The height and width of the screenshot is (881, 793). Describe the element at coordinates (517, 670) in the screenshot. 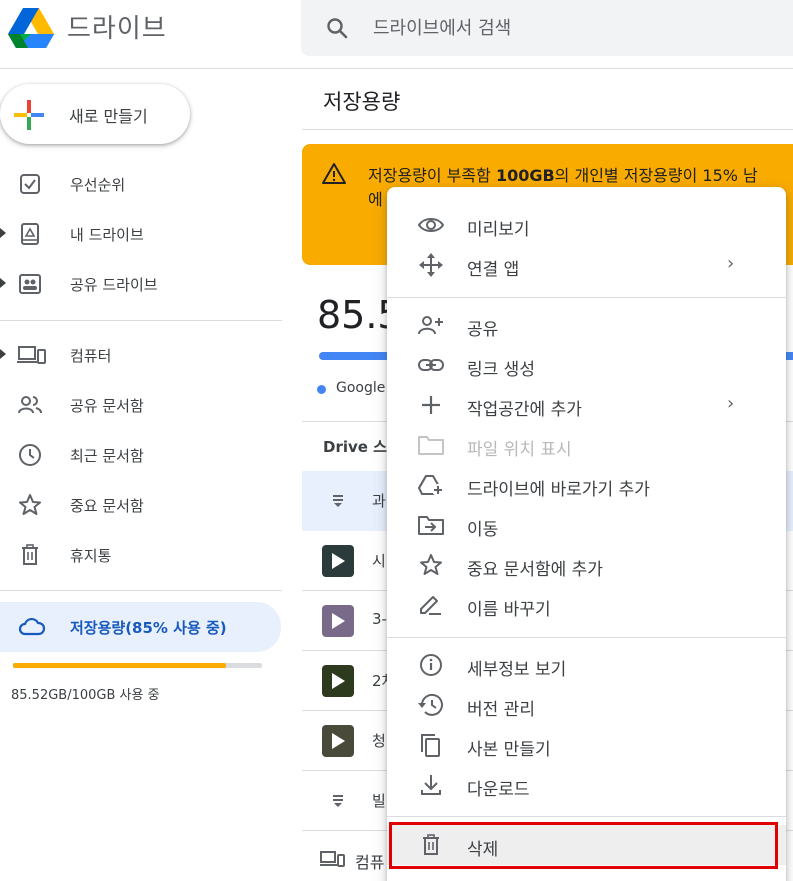

I see `menu-item-label: 세부정보 보기` at that location.